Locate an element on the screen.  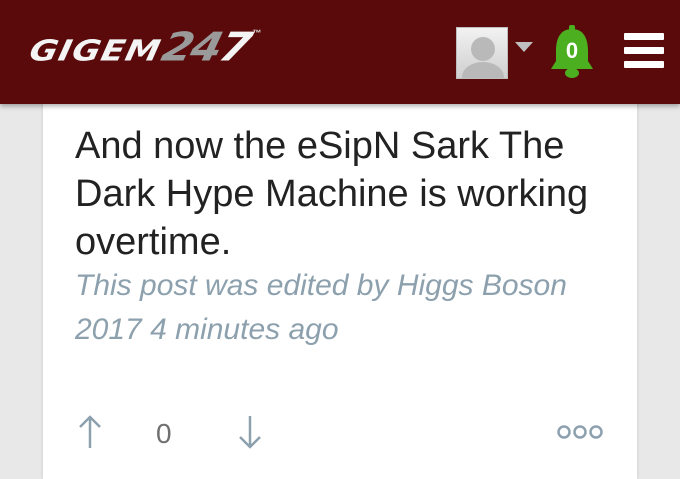
avatar-body is located at coordinates (483, 70).